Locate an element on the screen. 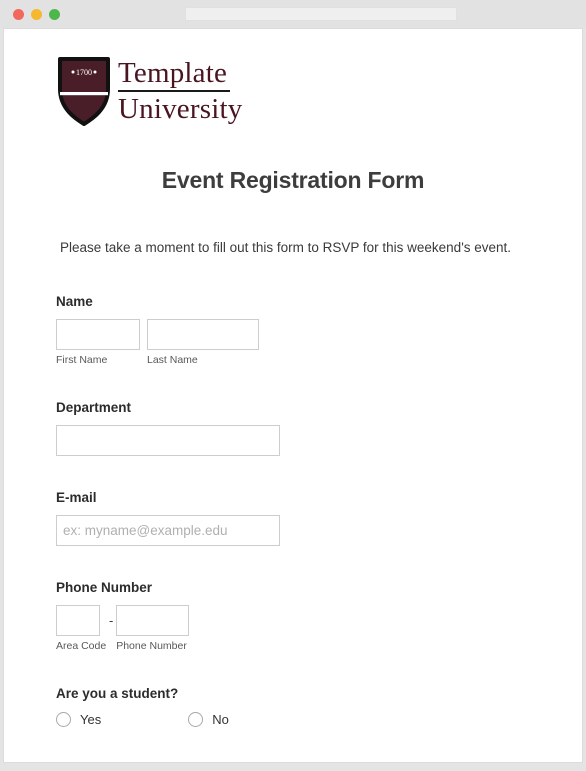 The width and height of the screenshot is (586, 771). radio-label-no: No is located at coordinates (220, 719).